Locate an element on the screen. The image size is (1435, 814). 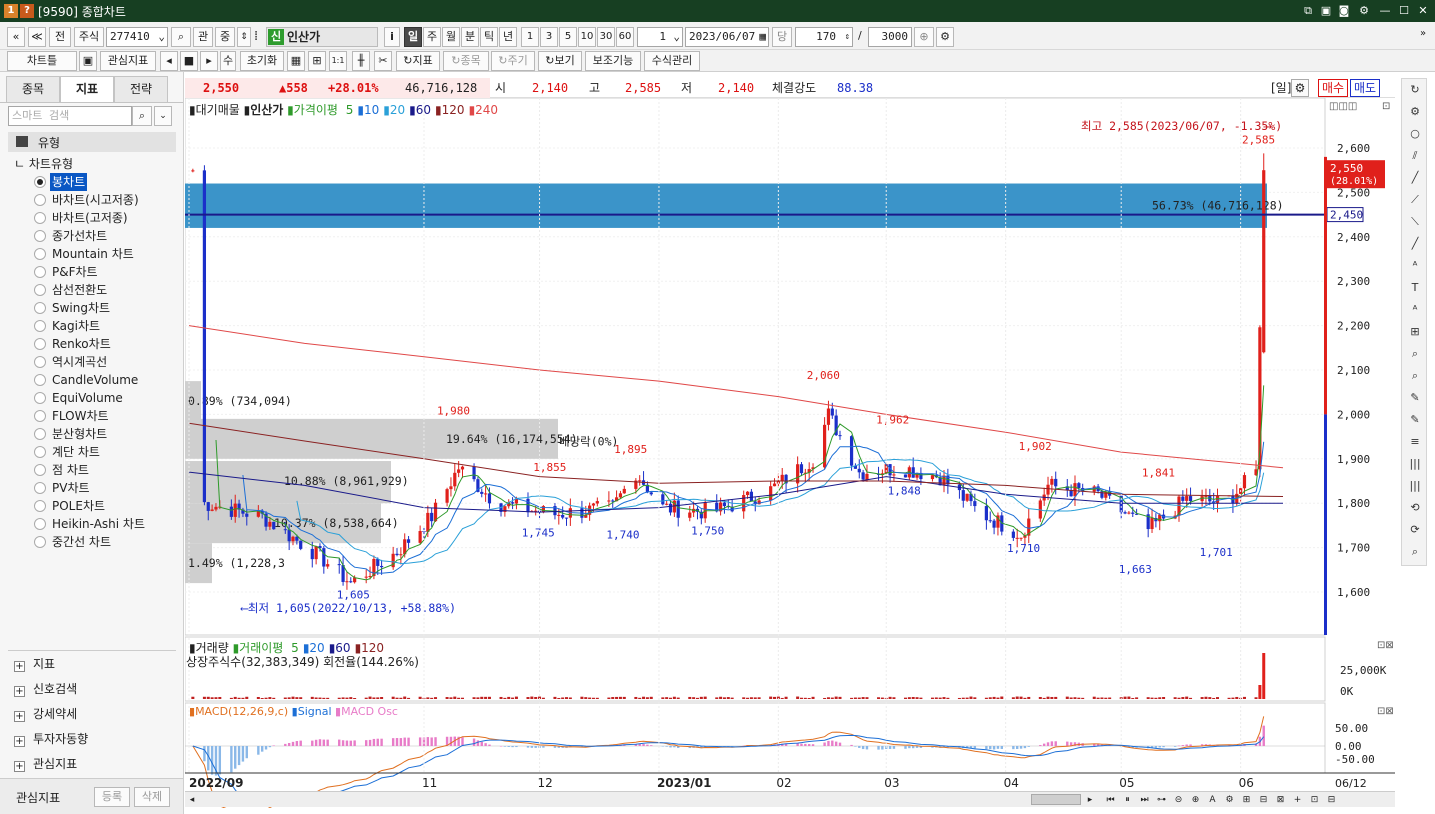
settings-icon: ⚙ is located at coordinates (1364, 11).